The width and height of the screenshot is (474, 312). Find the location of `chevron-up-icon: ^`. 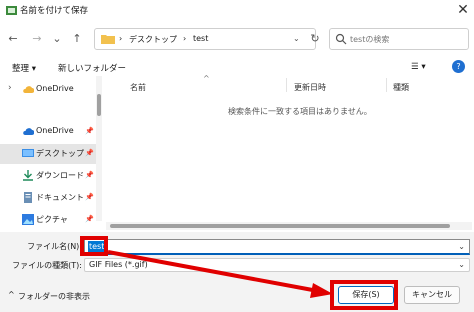

chevron-up-icon: ^ is located at coordinates (11, 294).